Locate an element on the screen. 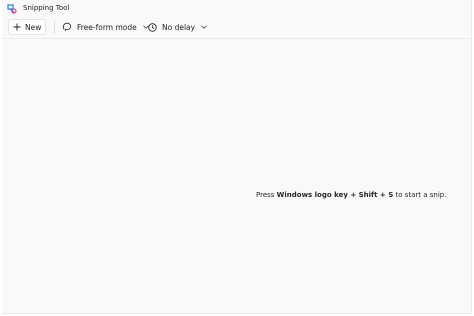 The height and width of the screenshot is (316, 474). new-button-label: New is located at coordinates (33, 27).